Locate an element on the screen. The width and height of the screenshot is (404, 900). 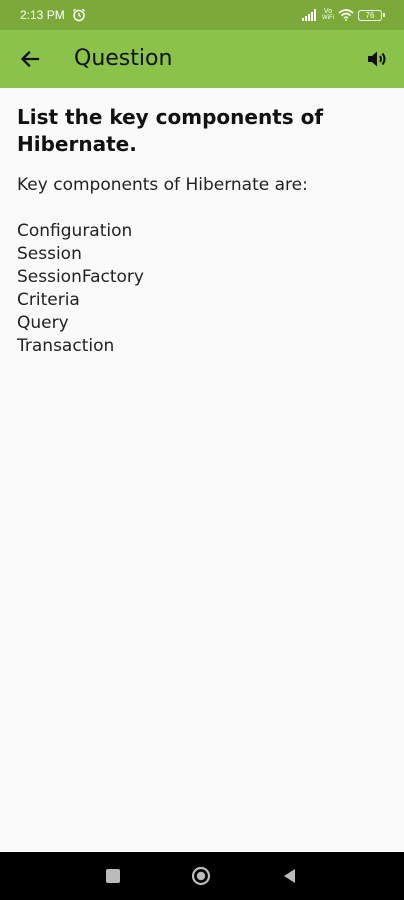
list-item: Transaction is located at coordinates (66, 346).